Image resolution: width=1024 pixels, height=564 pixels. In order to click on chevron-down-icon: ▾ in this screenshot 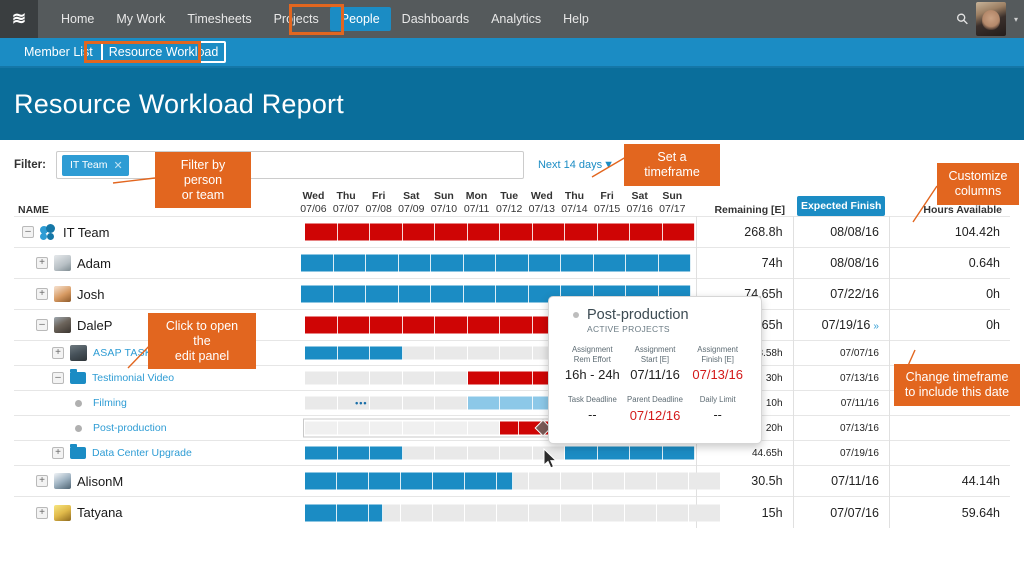, I will do `click(1016, 19)`.